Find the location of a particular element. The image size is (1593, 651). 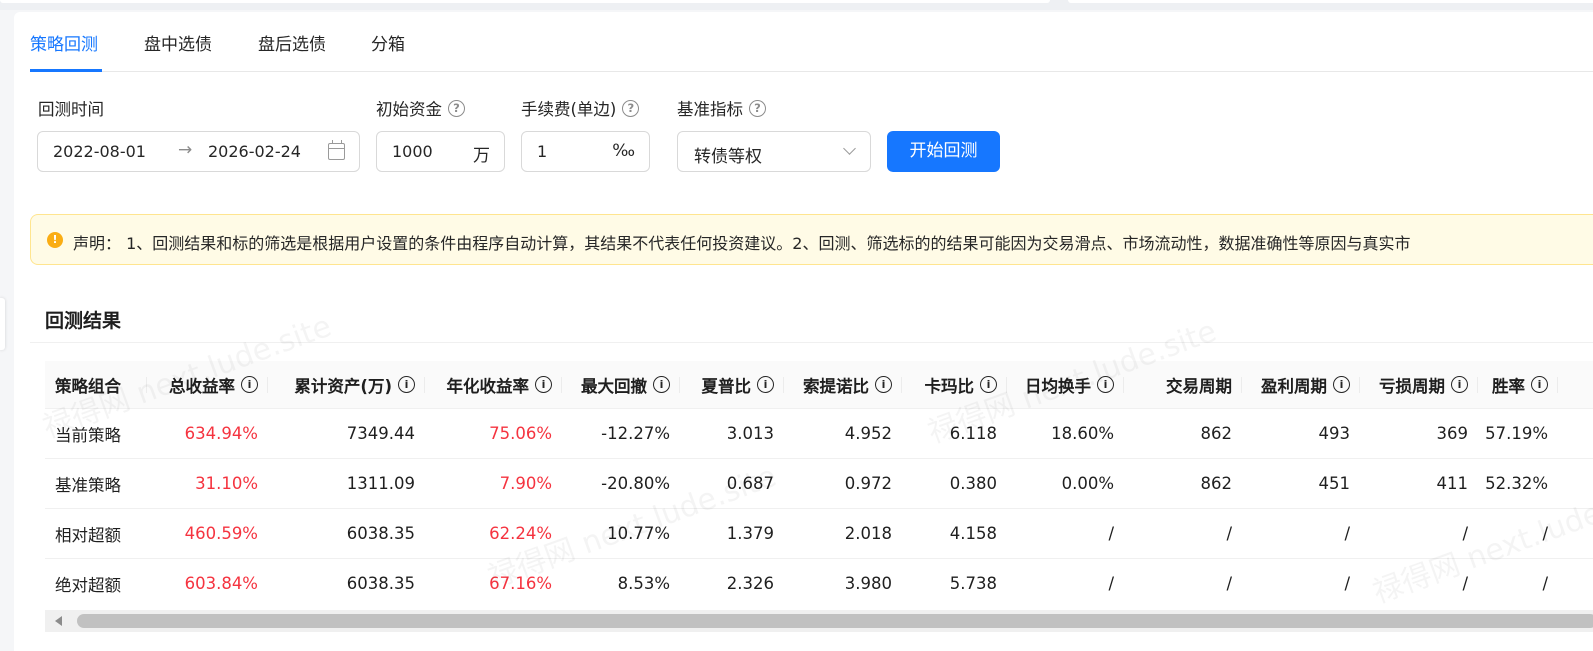

side-drawer-handle is located at coordinates (2, 324).